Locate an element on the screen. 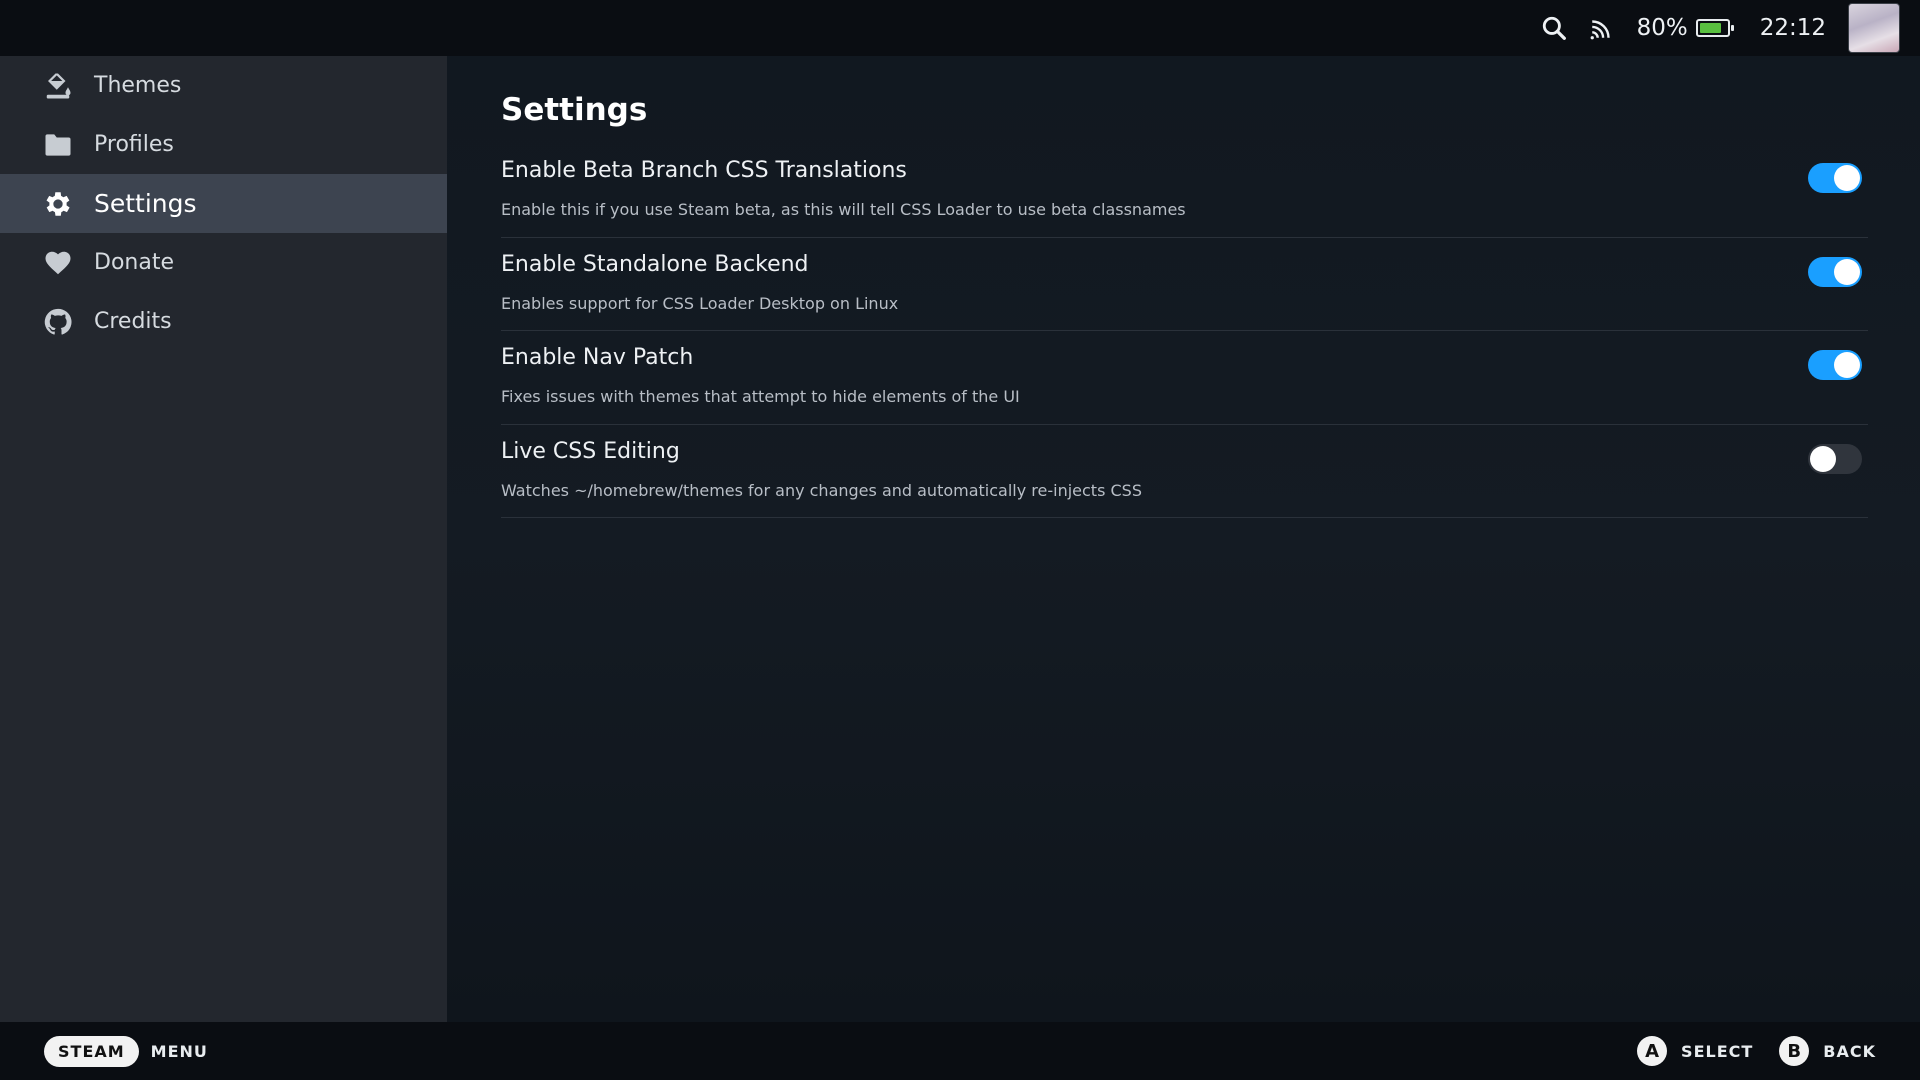 The height and width of the screenshot is (1080, 1920). sidebar-item-credits: Credits is located at coordinates (223, 321).